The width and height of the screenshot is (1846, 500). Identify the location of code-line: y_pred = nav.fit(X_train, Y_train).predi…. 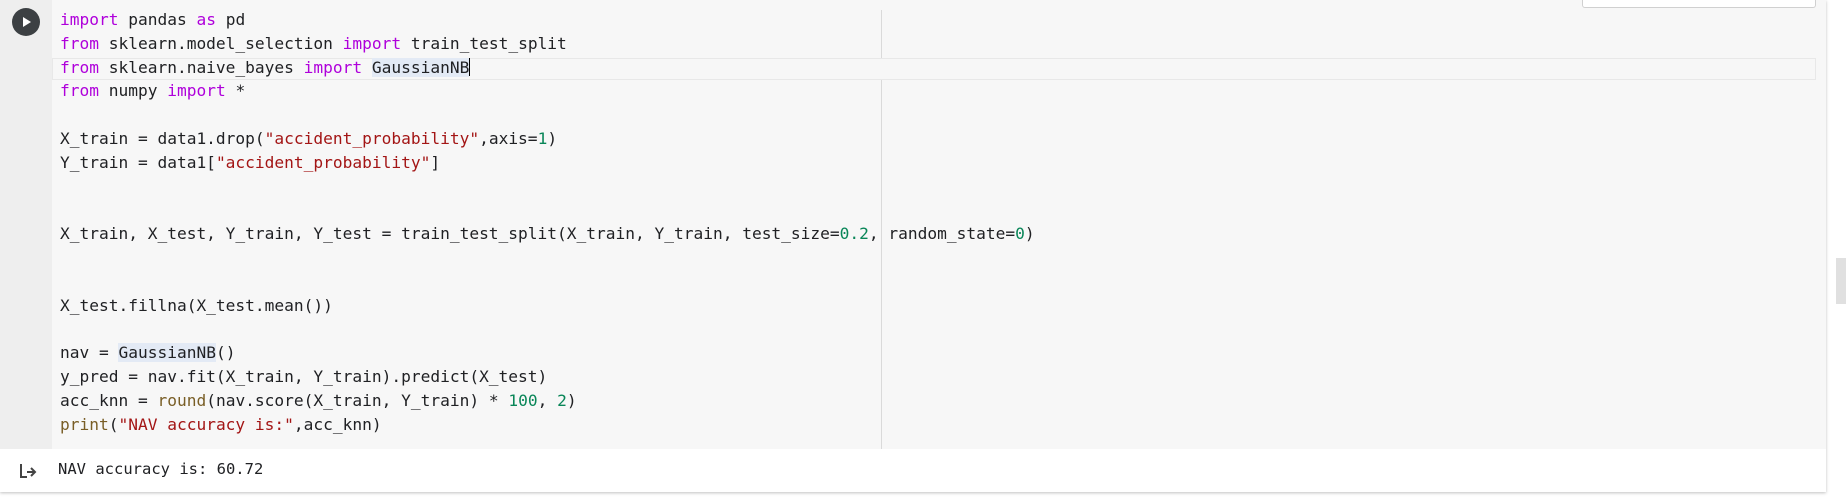
(304, 376).